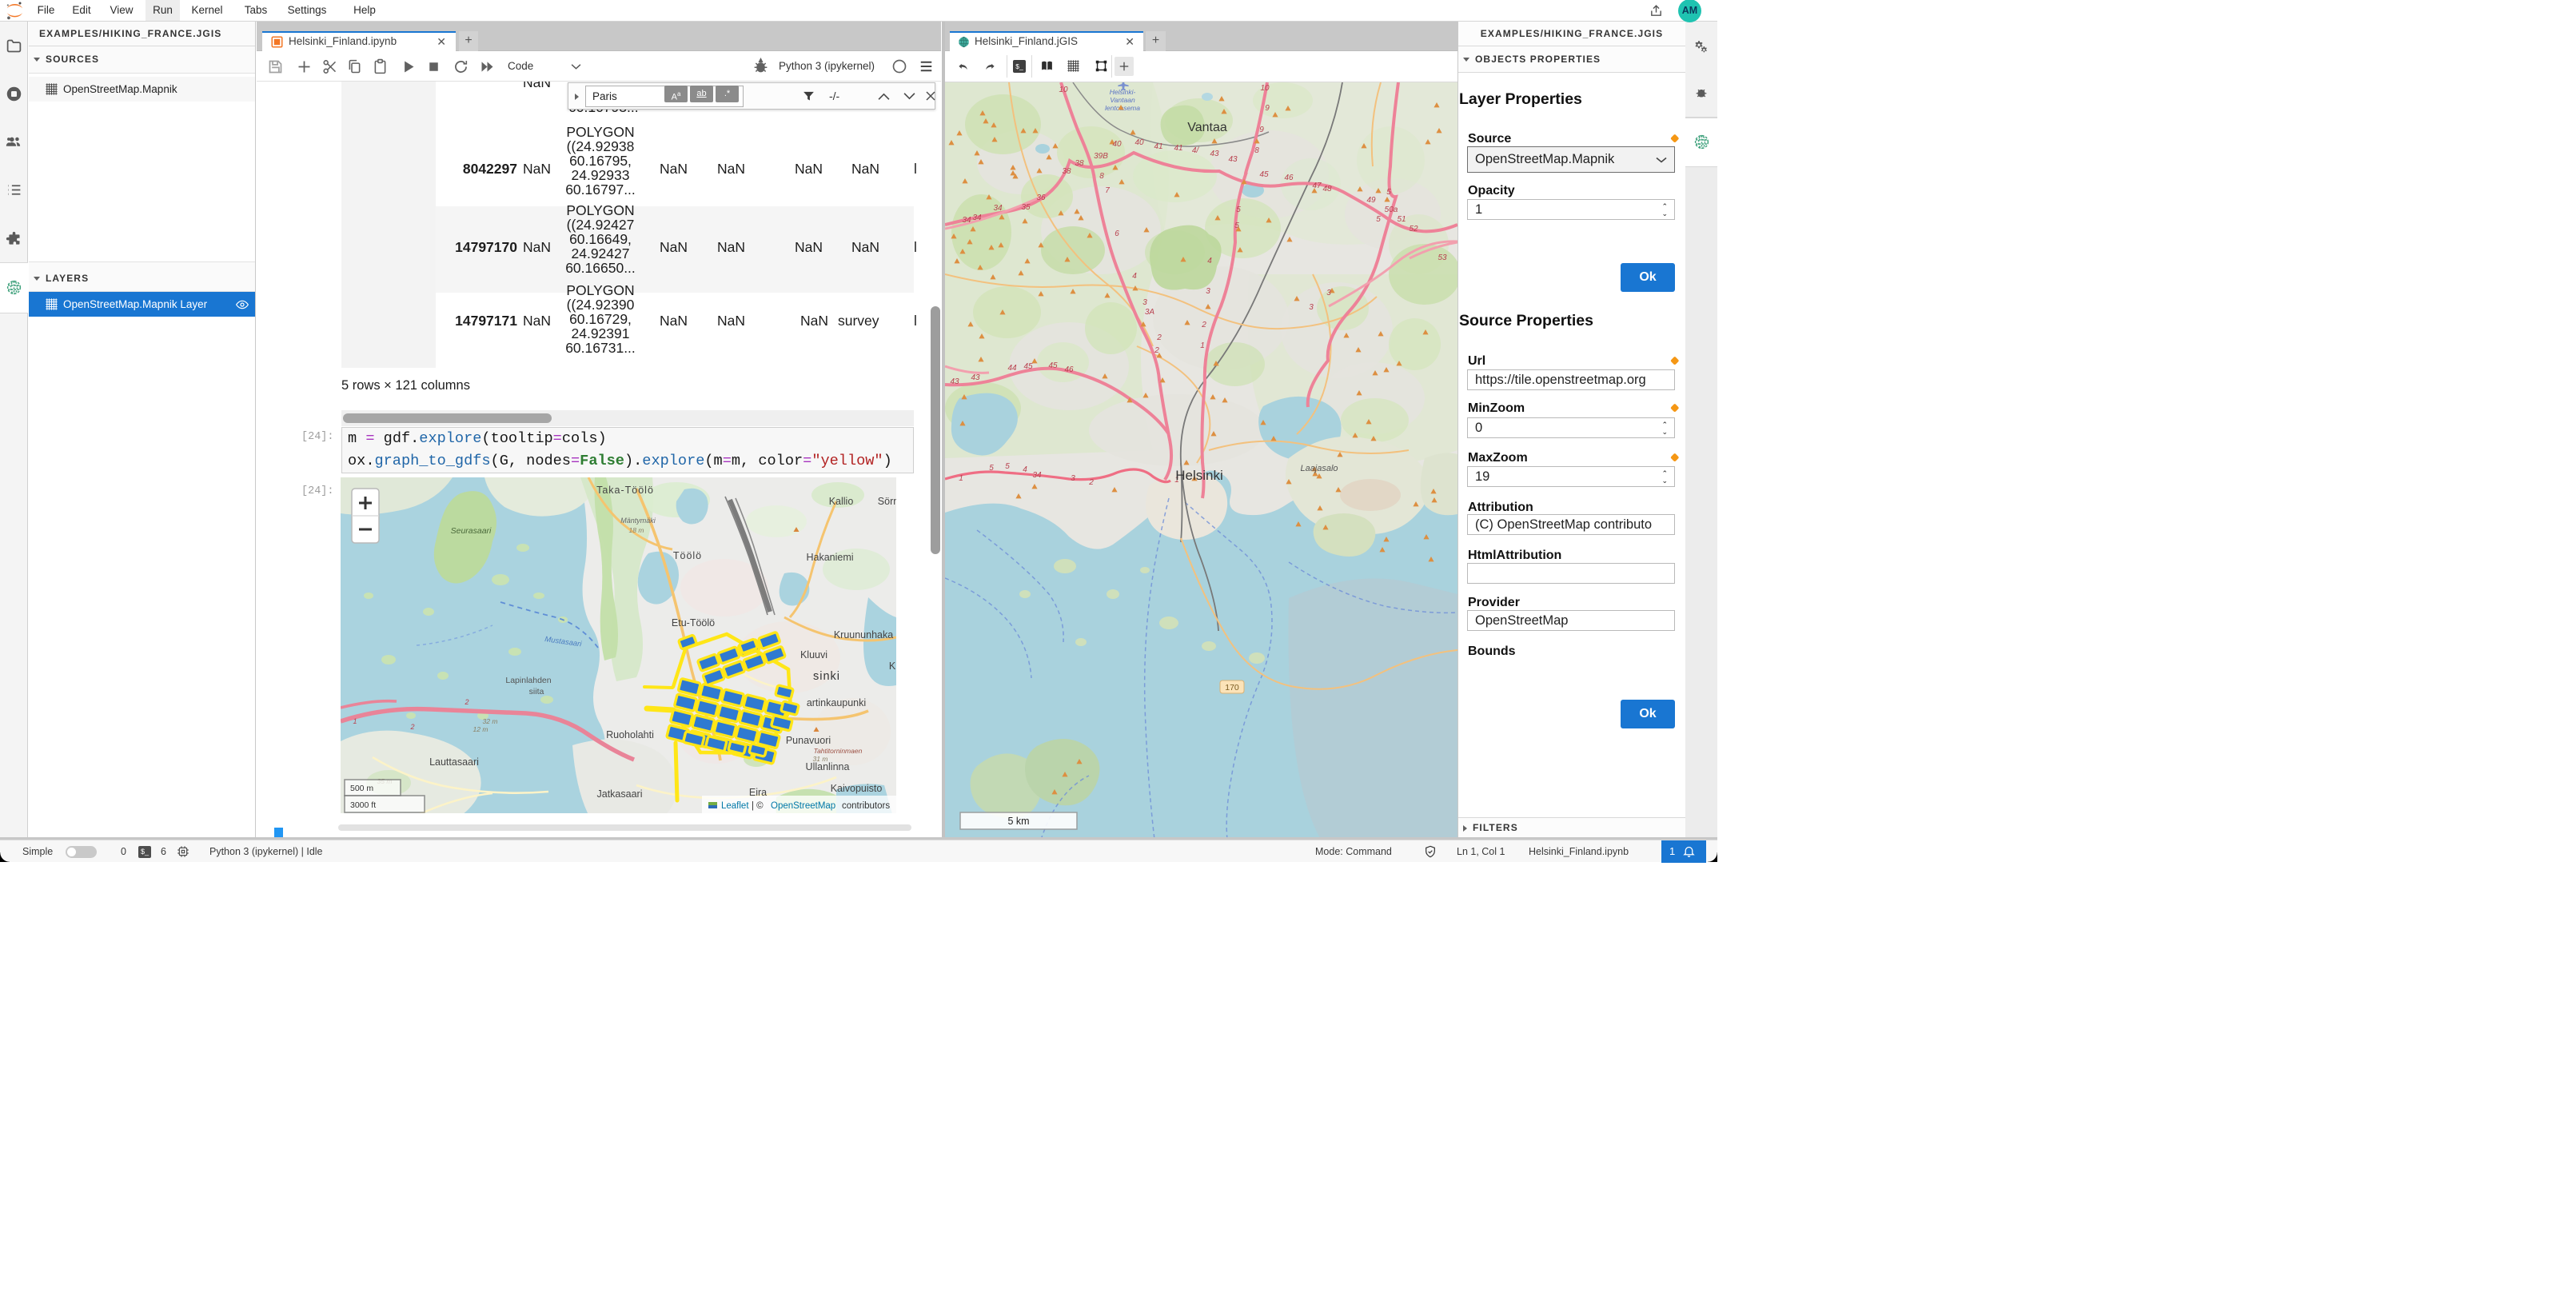 This screenshot has width=2576, height=1293. What do you see at coordinates (1196, 150) in the screenshot?
I see `svg-text: 4/` at bounding box center [1196, 150].